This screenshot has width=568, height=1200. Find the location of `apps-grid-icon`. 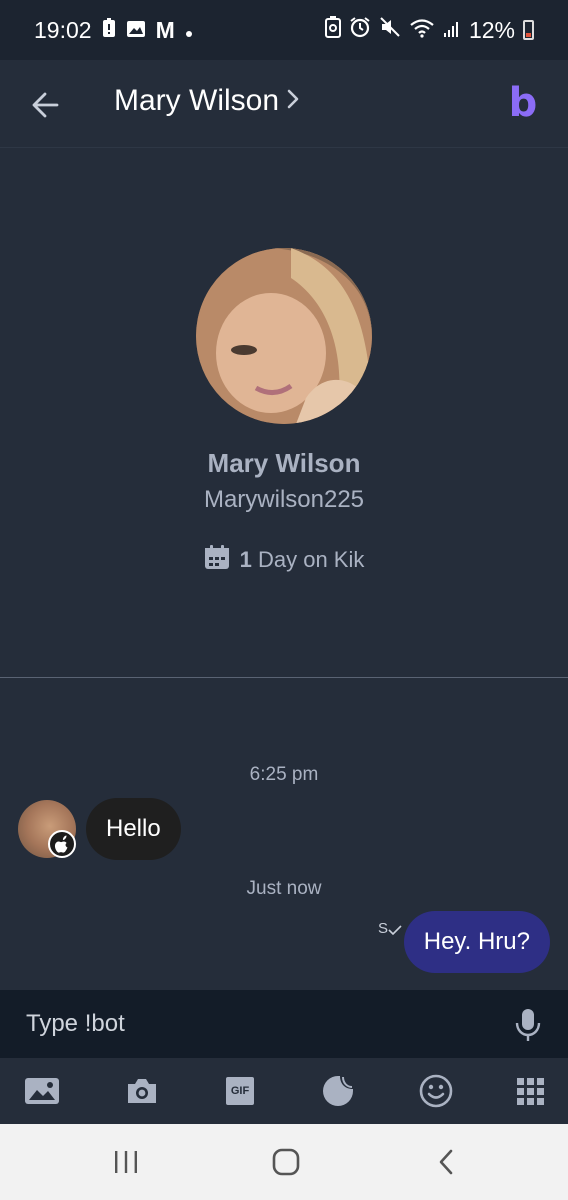

apps-grid-icon is located at coordinates (530, 1091).